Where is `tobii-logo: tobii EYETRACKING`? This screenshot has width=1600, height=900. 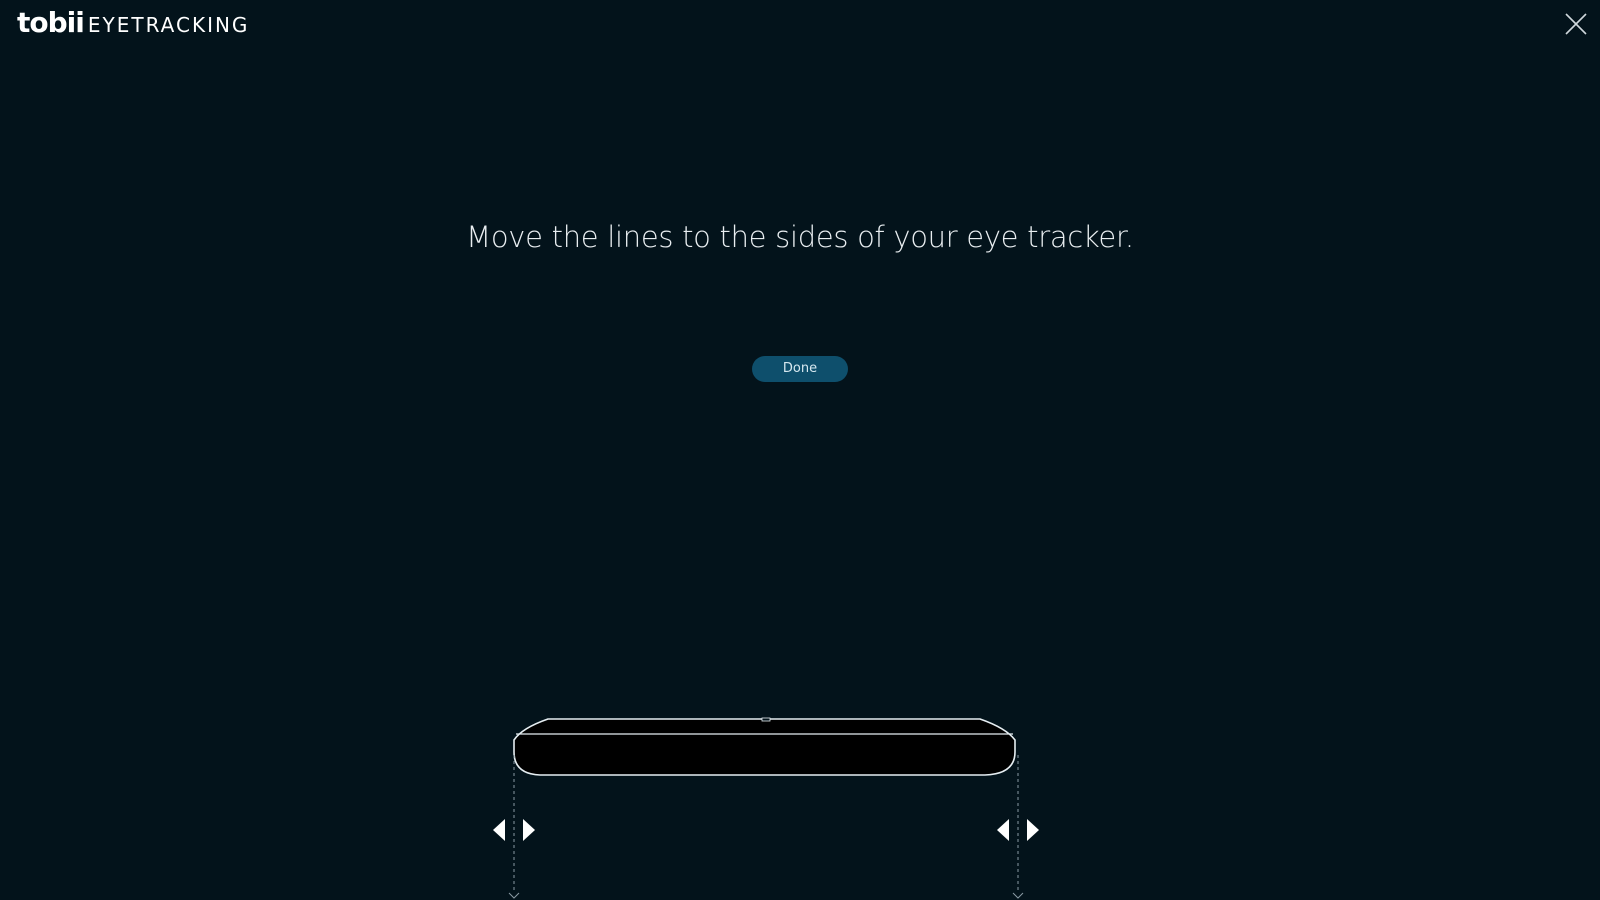 tobii-logo: tobii EYETRACKING is located at coordinates (133, 22).